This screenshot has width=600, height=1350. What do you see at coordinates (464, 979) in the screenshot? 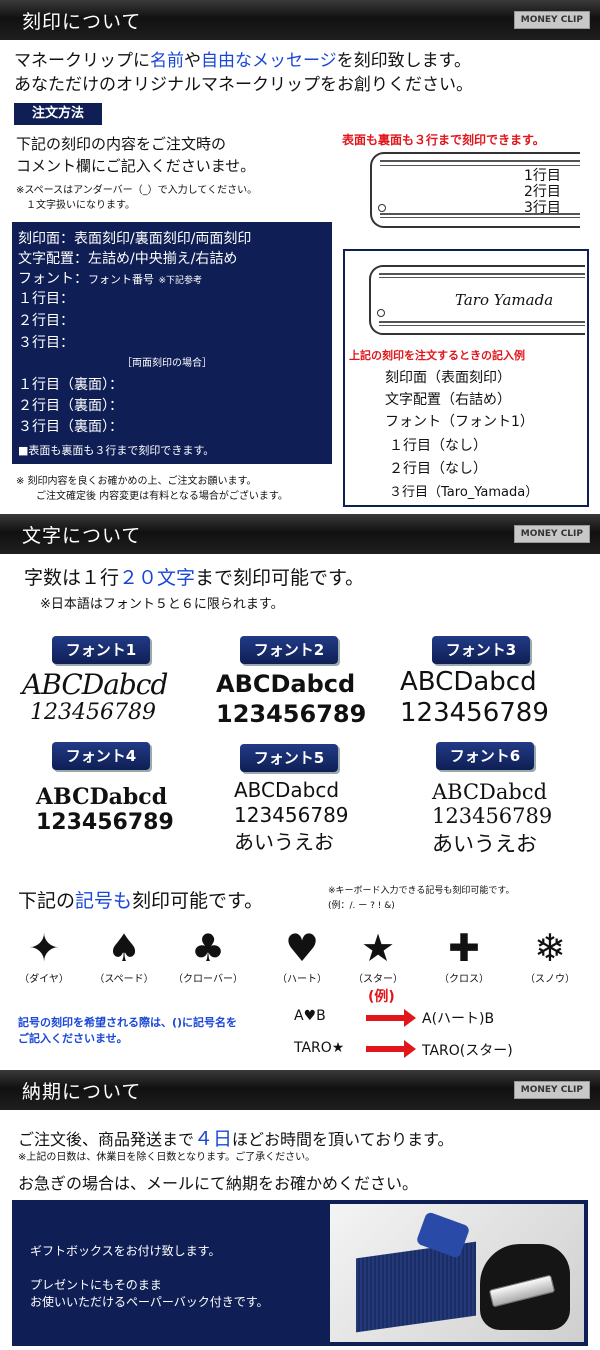
I see `symbol-label: （クロス）` at bounding box center [464, 979].